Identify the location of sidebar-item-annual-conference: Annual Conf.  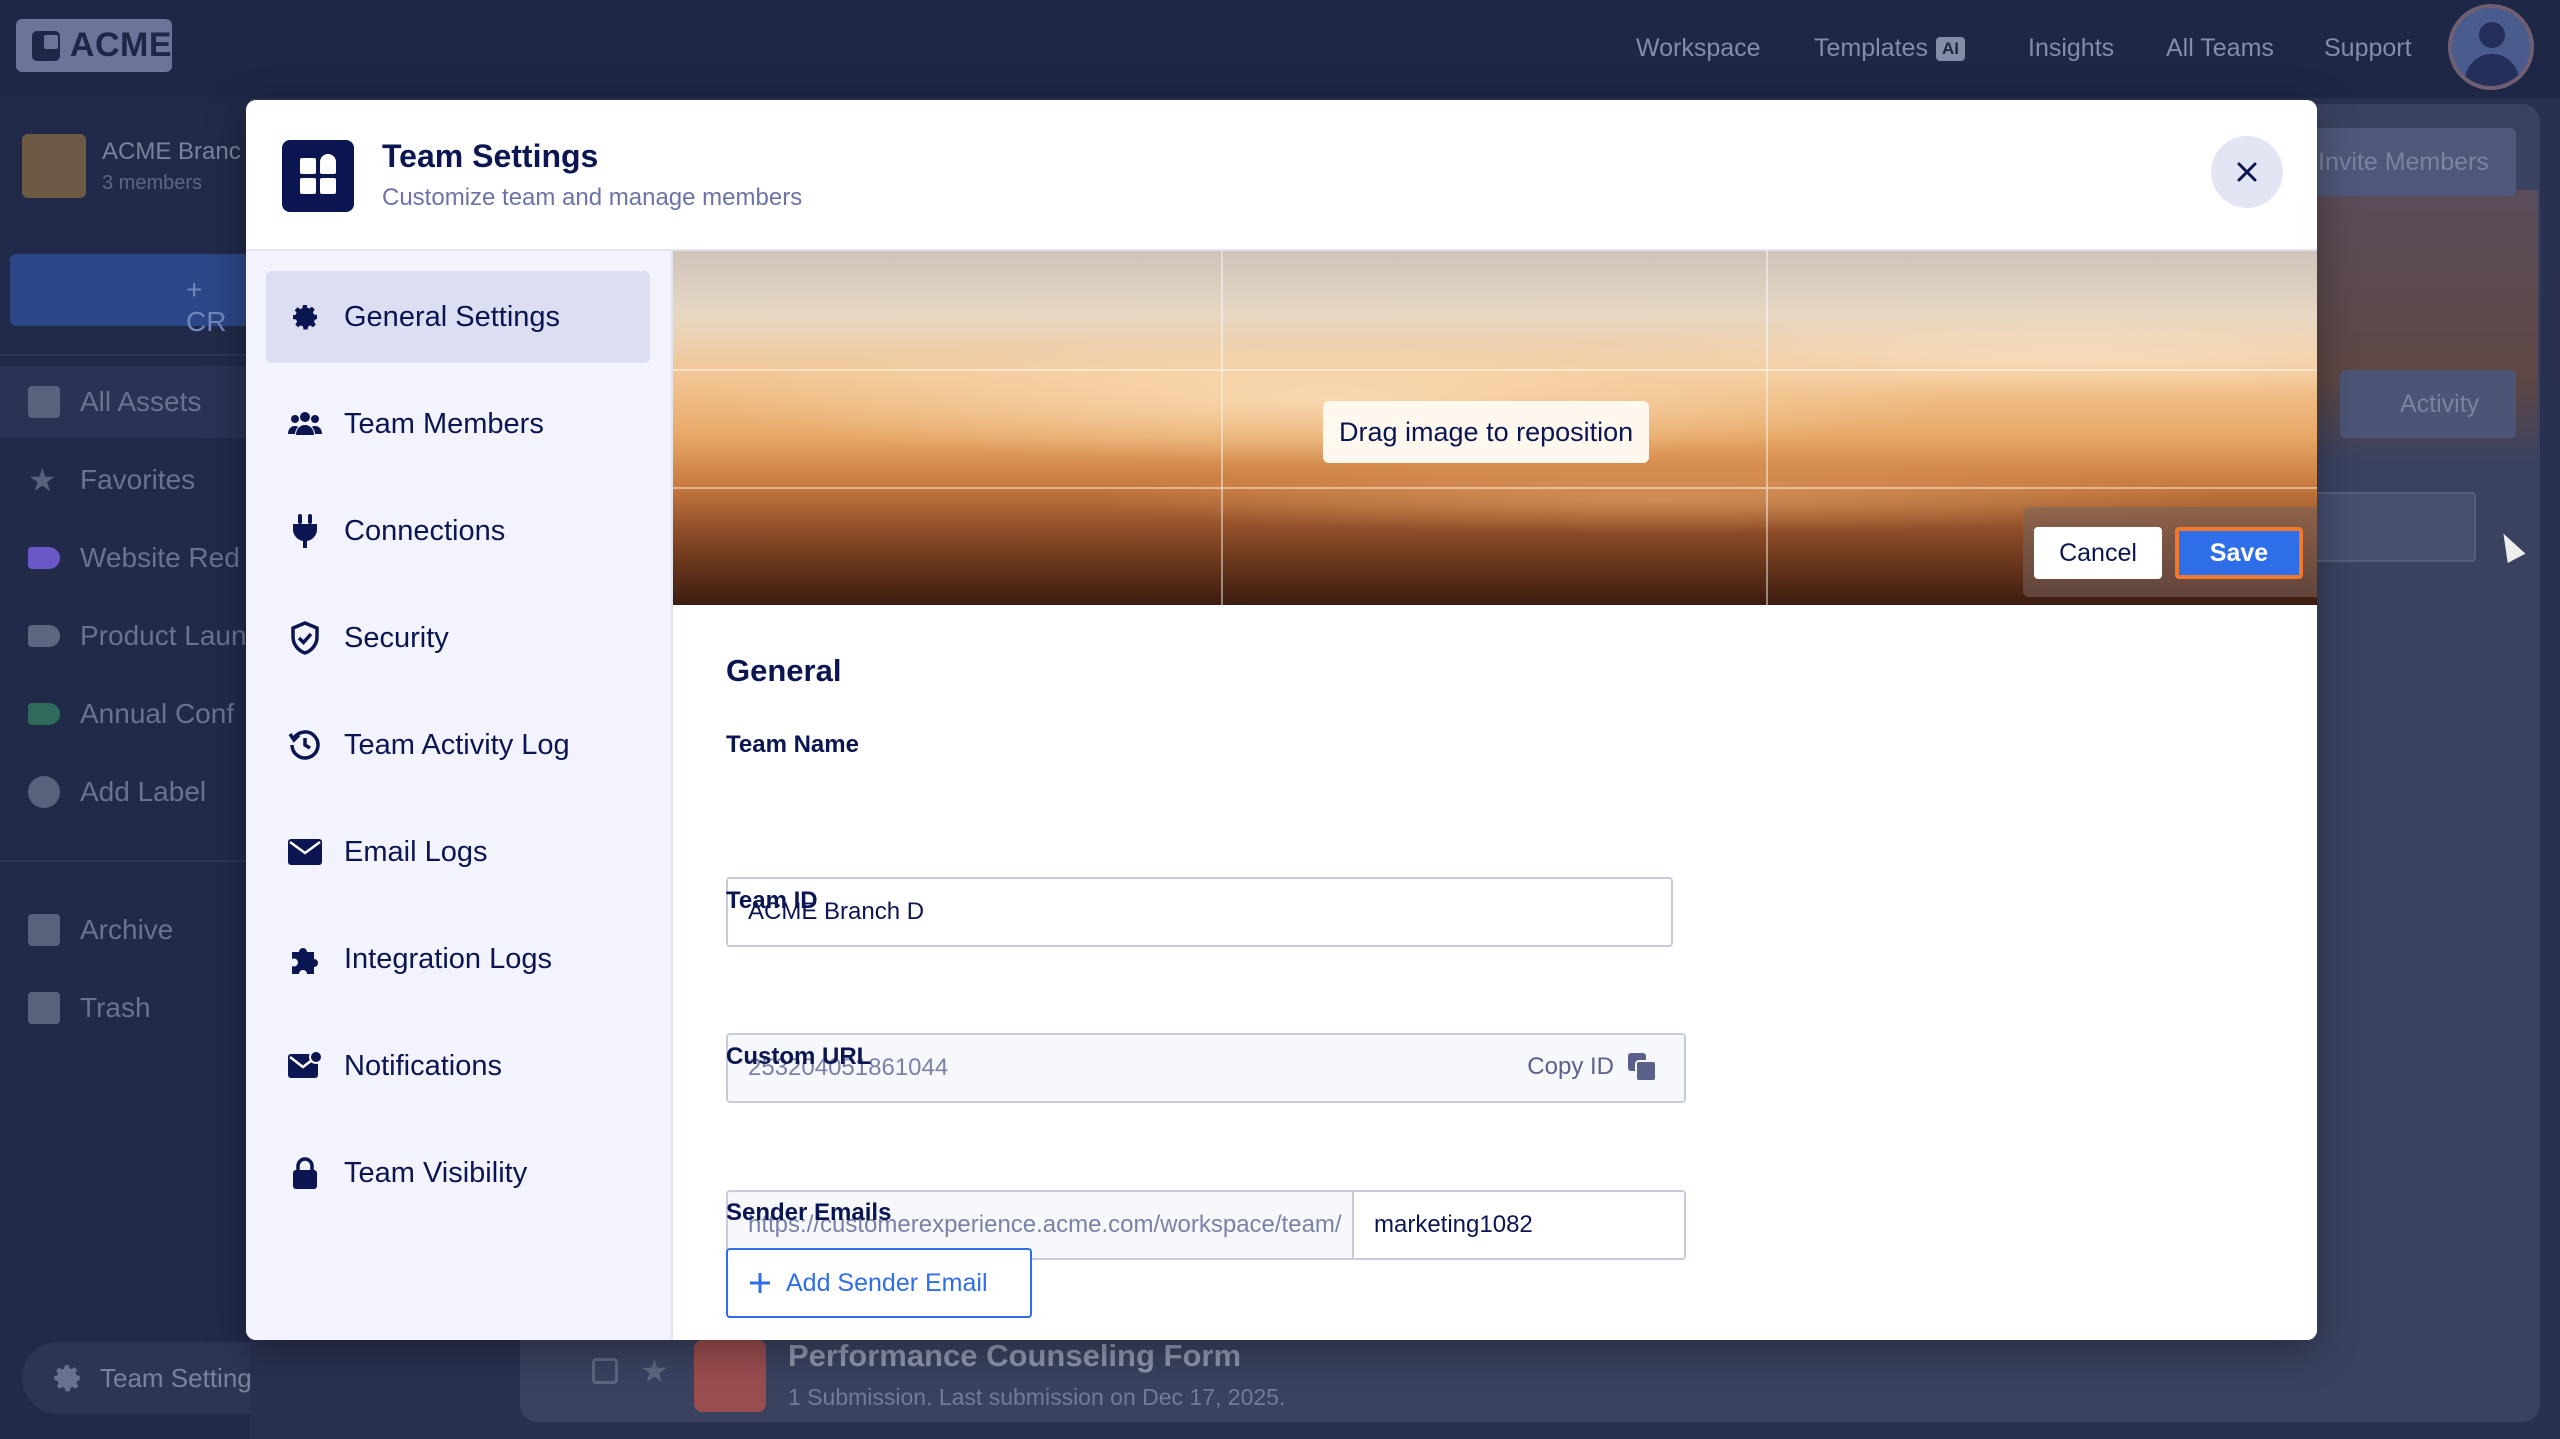
(125, 714).